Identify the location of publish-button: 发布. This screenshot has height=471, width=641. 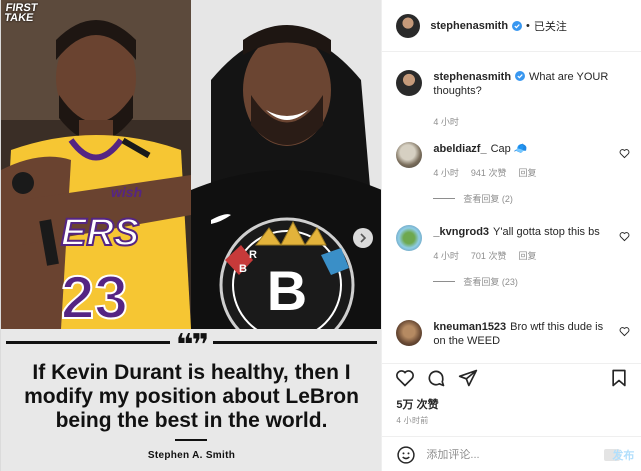
(623, 455).